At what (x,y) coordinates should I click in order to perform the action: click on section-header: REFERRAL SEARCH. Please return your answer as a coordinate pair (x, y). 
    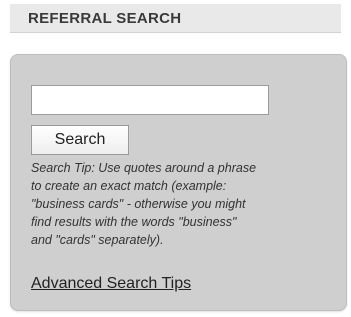
    Looking at the image, I should click on (175, 18).